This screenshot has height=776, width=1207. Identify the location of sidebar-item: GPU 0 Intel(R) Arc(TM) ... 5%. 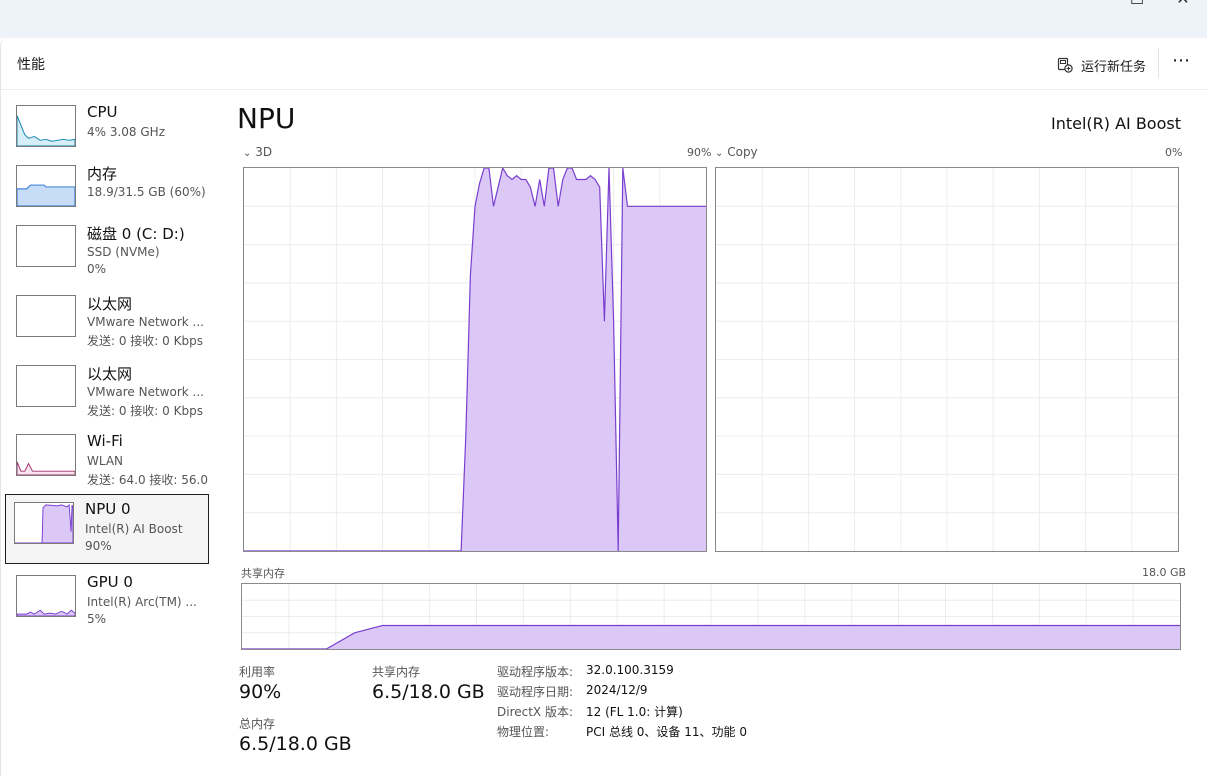
(107, 602).